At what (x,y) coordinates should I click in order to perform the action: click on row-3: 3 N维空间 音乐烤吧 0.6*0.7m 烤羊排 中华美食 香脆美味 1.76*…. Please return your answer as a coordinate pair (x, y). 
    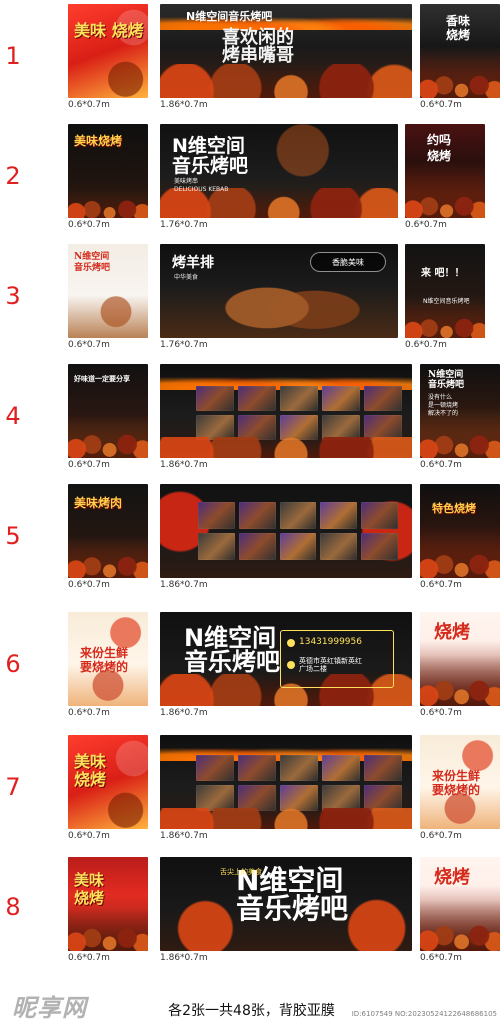
    Looking at the image, I should click on (251, 304).